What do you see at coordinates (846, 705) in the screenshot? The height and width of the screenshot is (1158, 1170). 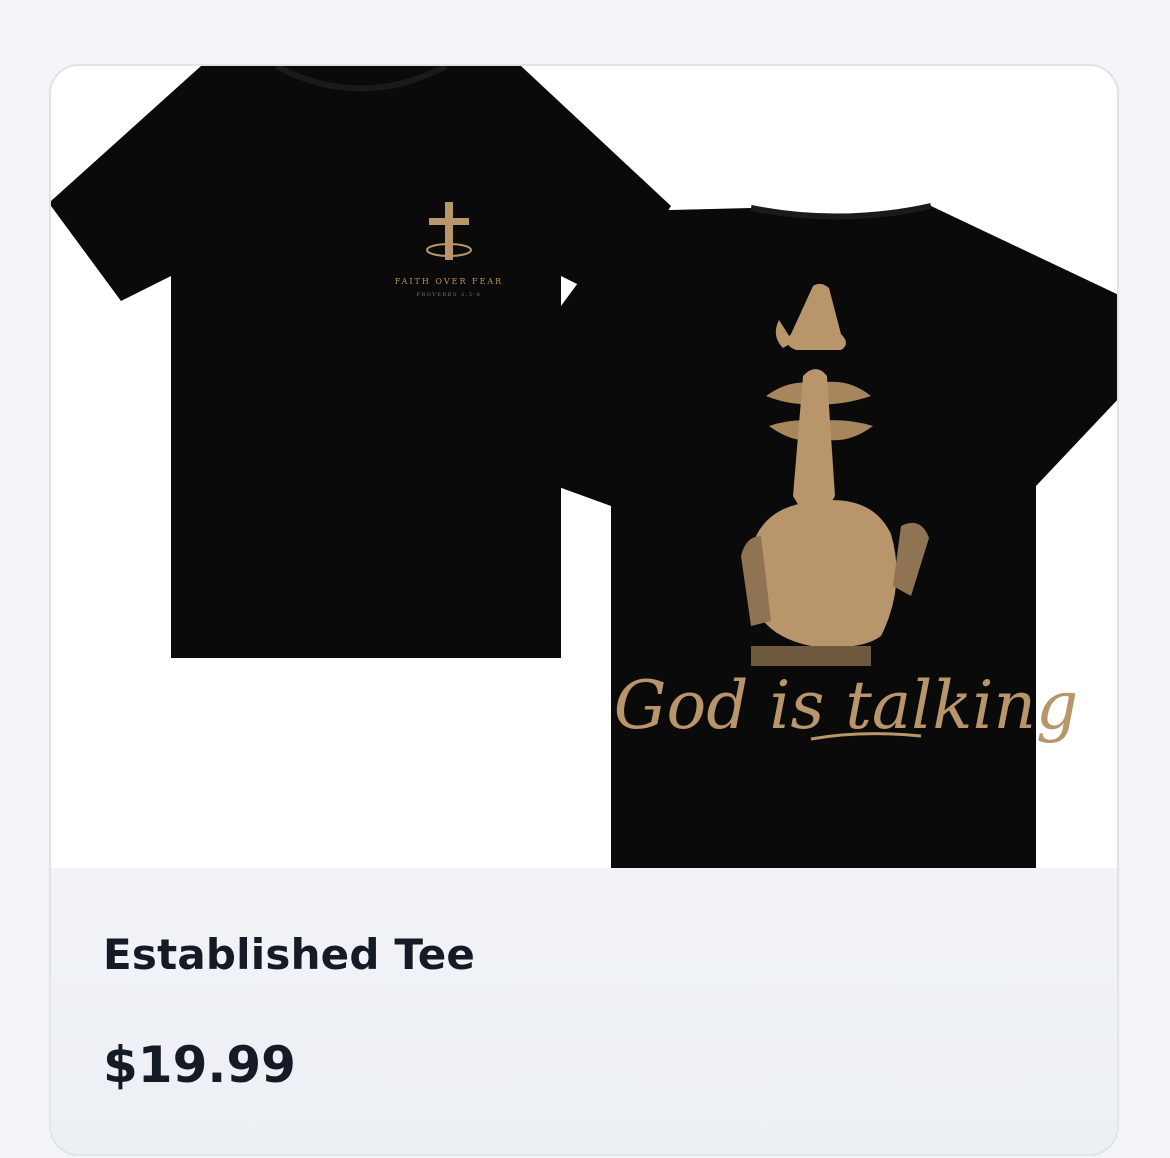 I see `back-print-text: God is talking` at bounding box center [846, 705].